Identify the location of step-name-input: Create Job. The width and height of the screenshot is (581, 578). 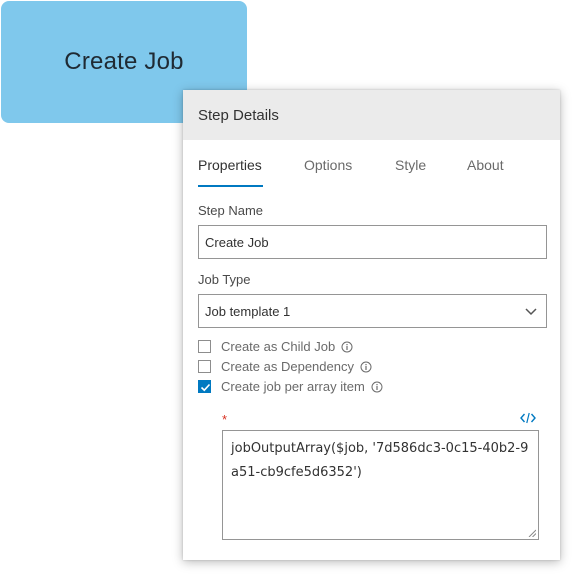
(372, 242).